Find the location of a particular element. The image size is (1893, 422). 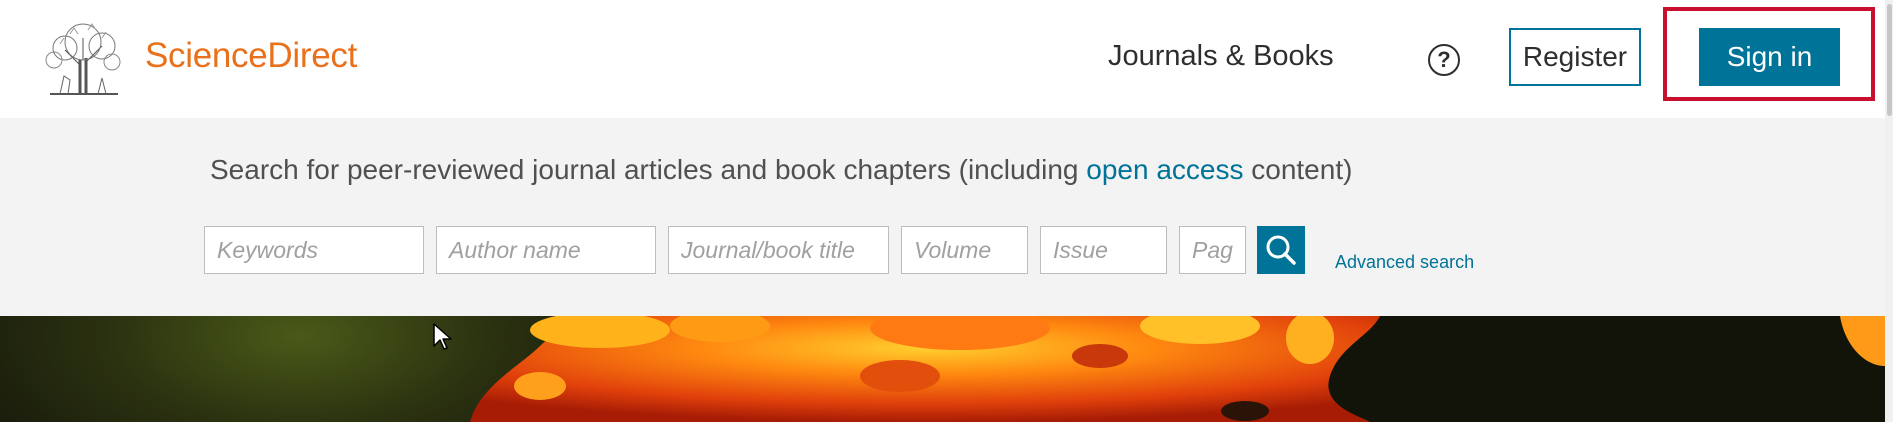

search-icon is located at coordinates (1281, 250).